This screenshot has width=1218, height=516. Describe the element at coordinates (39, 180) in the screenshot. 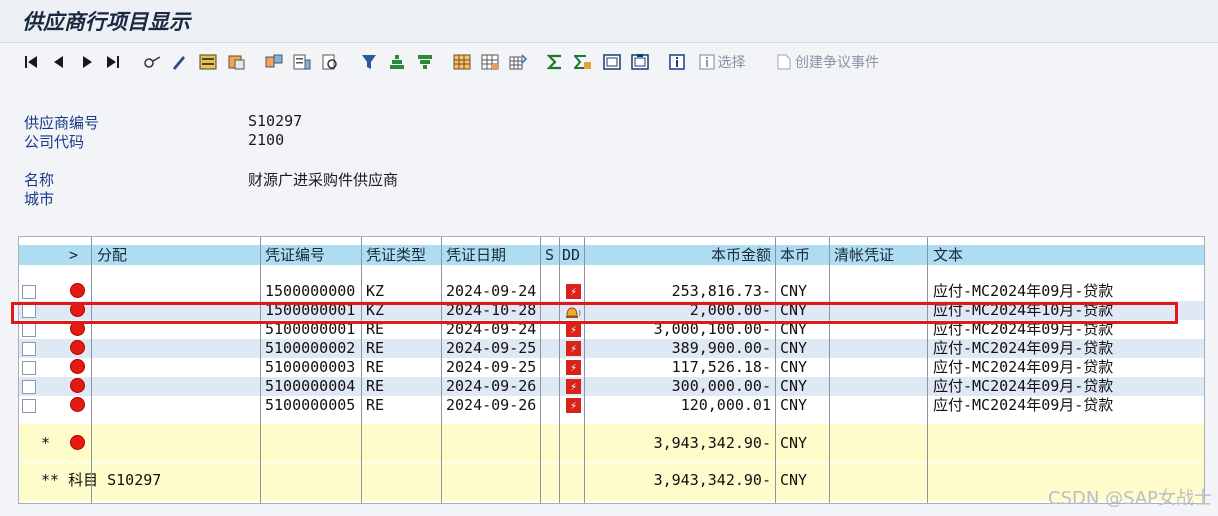

I see `name-label: 名称` at that location.